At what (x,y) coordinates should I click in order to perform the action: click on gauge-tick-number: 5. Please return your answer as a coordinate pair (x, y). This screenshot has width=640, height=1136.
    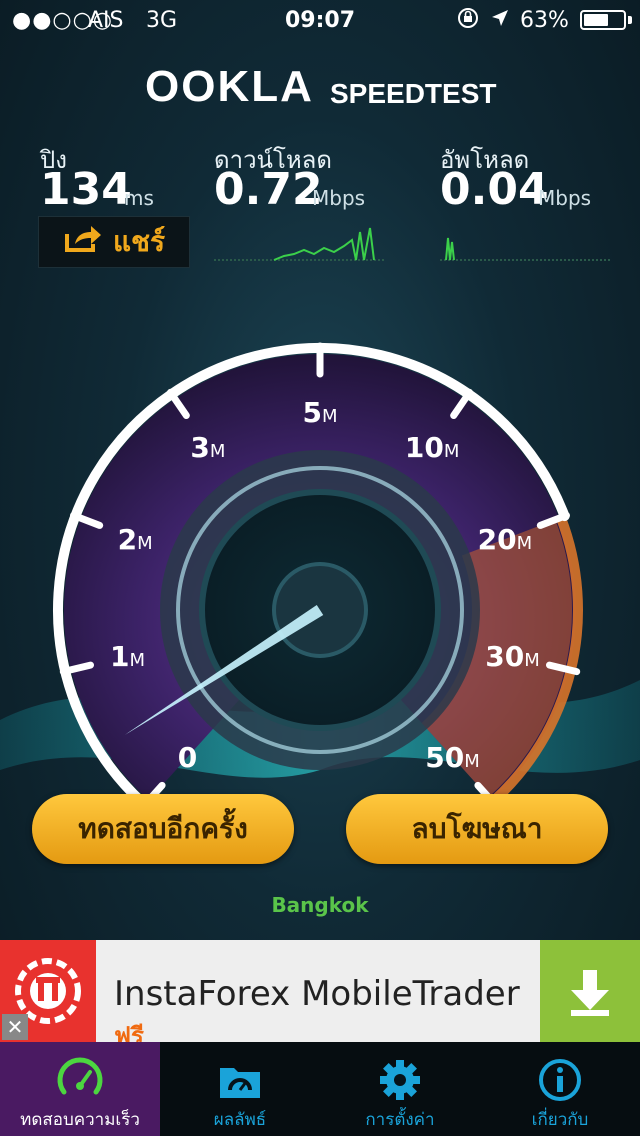
    Looking at the image, I should click on (311, 412).